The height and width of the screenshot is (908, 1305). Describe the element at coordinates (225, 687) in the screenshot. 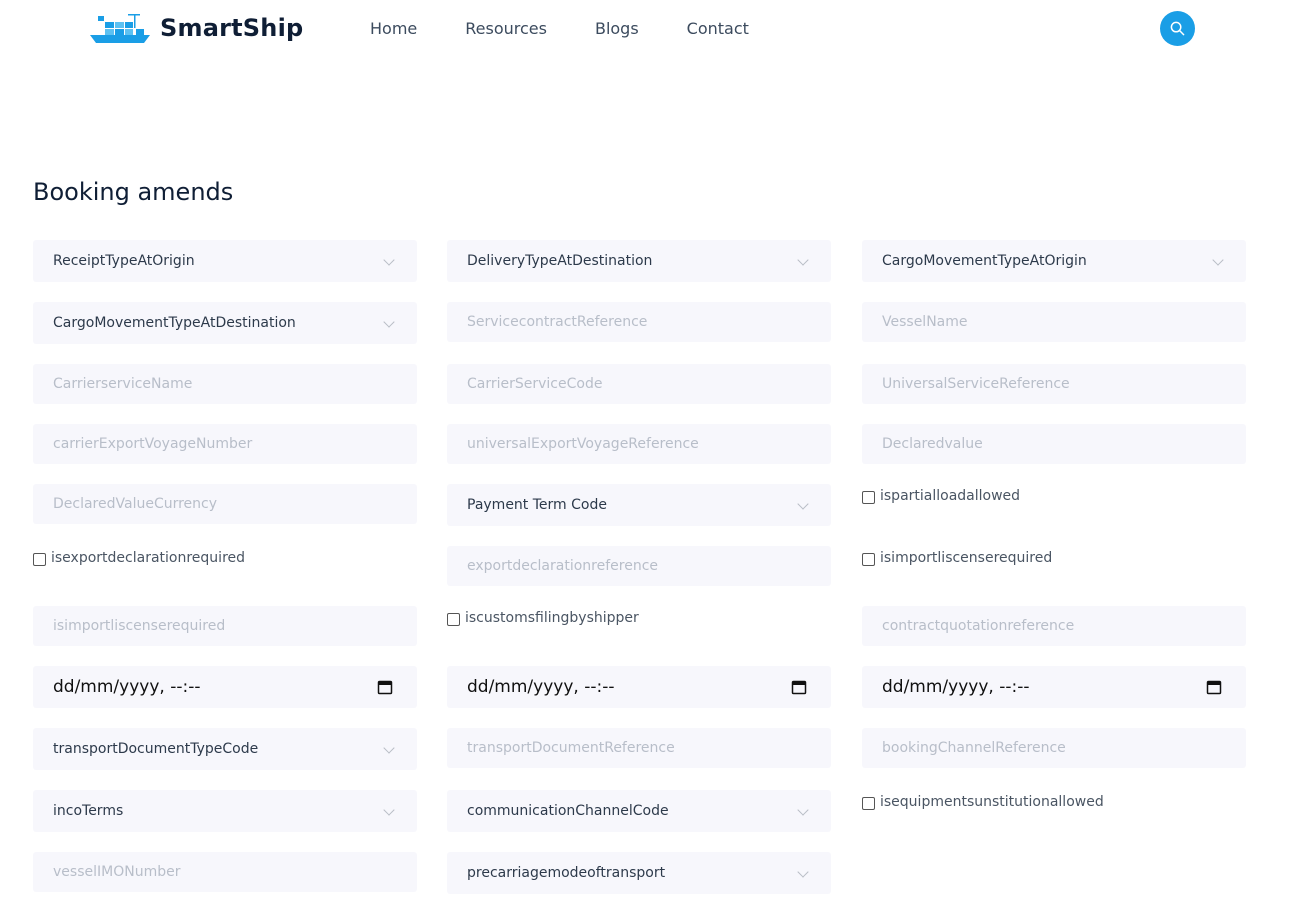

I see `datetime-input-1: dd/mm/yyyy, --:--` at that location.